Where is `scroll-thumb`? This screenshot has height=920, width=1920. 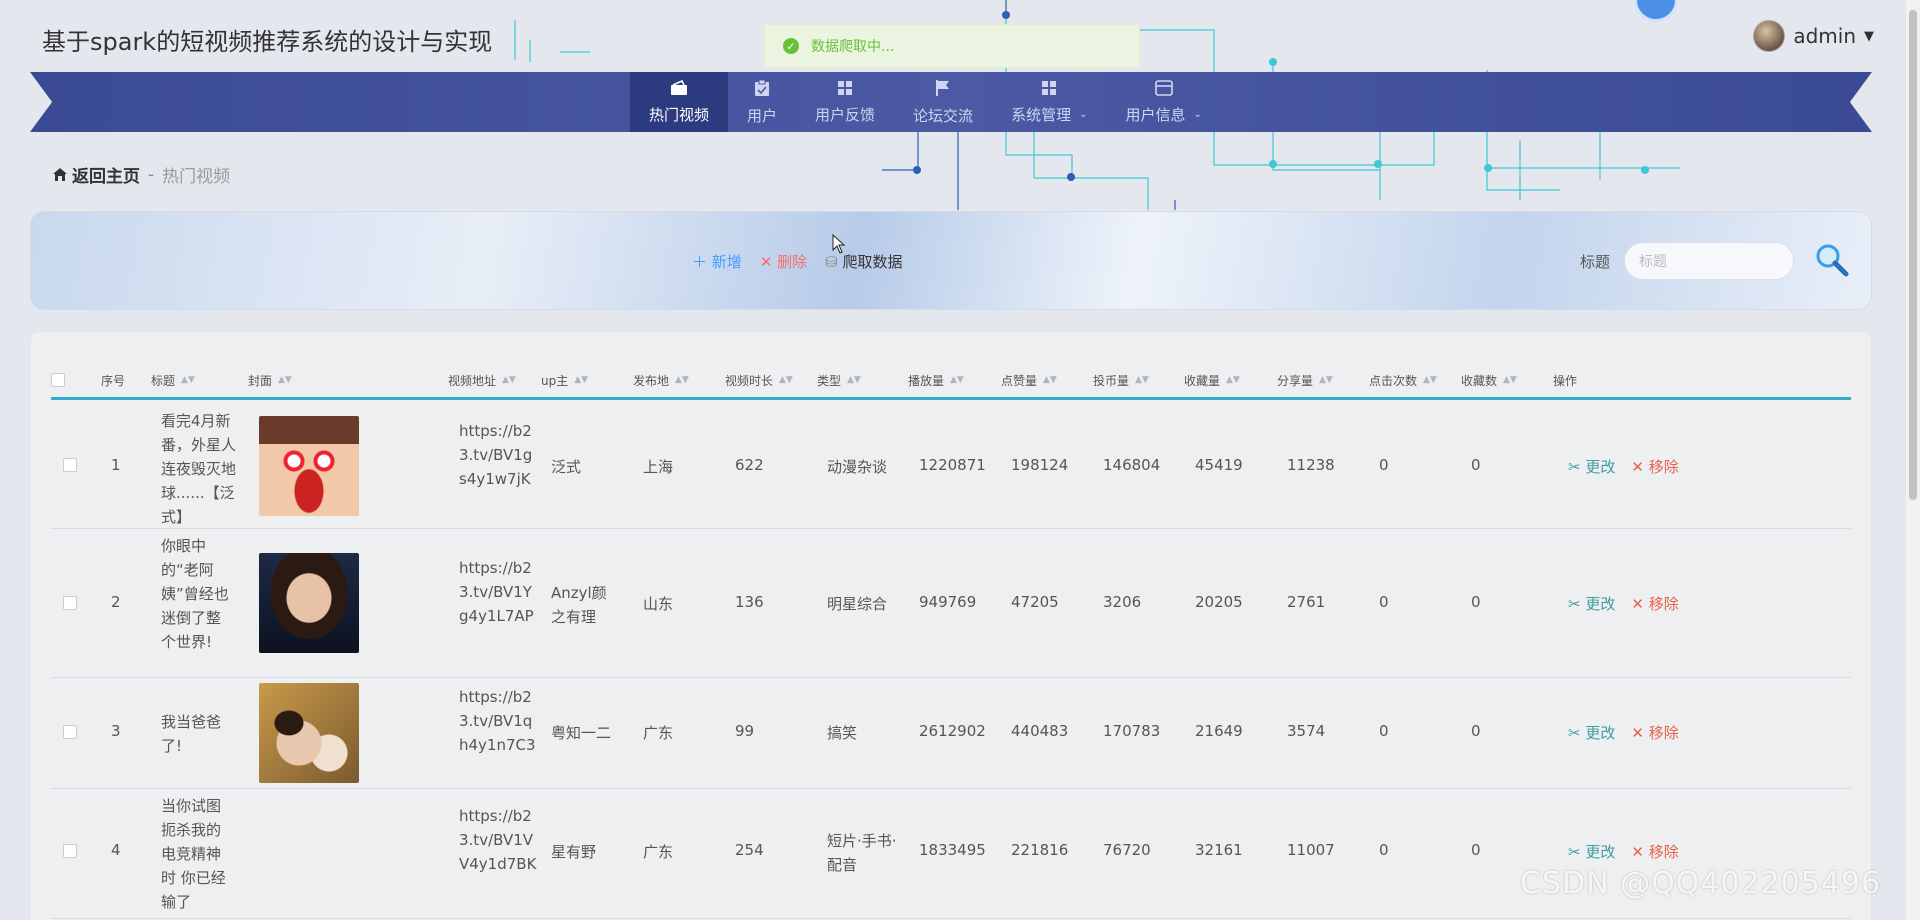 scroll-thumb is located at coordinates (1913, 255).